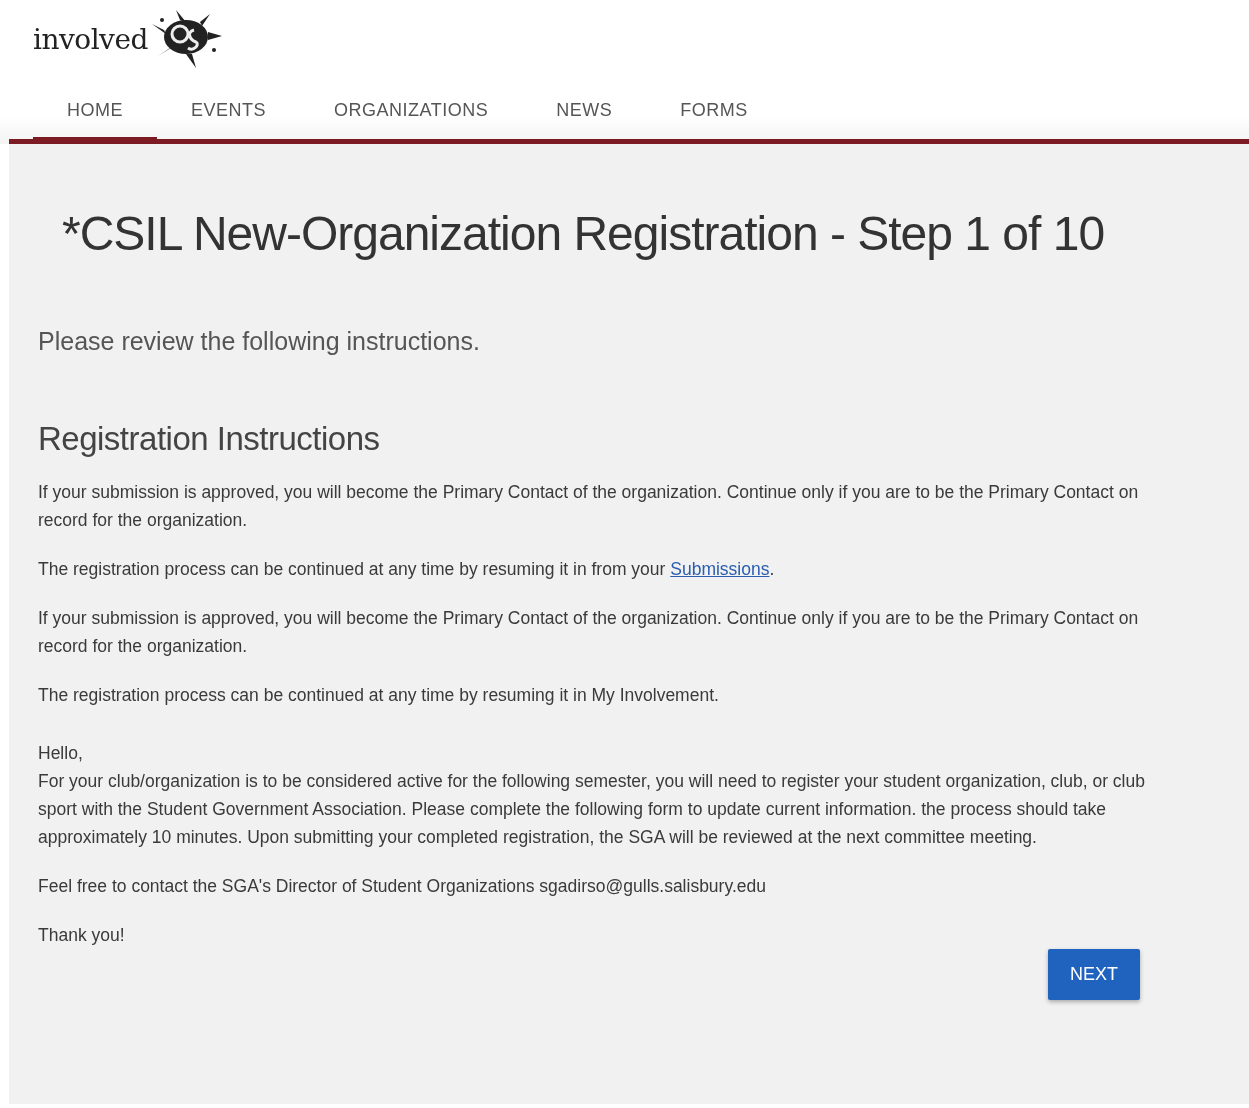 The height and width of the screenshot is (1108, 1249). Describe the element at coordinates (592, 809) in the screenshot. I see `message-paragraph: For your club/organization is to be considered active for the following semester, you will need to register your student organization, club, or club sport with the Student Government Association. Please complete the following form to update current information. the process should take approximately 10 minutes. Upon submitting your completed registration, the SGA will be reviewed at the next committee meeting.` at that location.